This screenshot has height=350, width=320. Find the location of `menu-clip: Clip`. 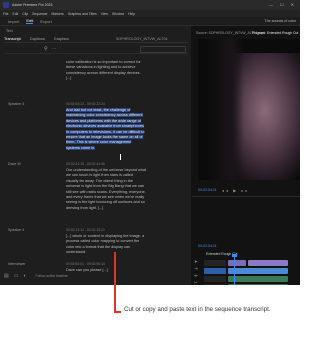

menu-clip: Clip is located at coordinates (25, 14).